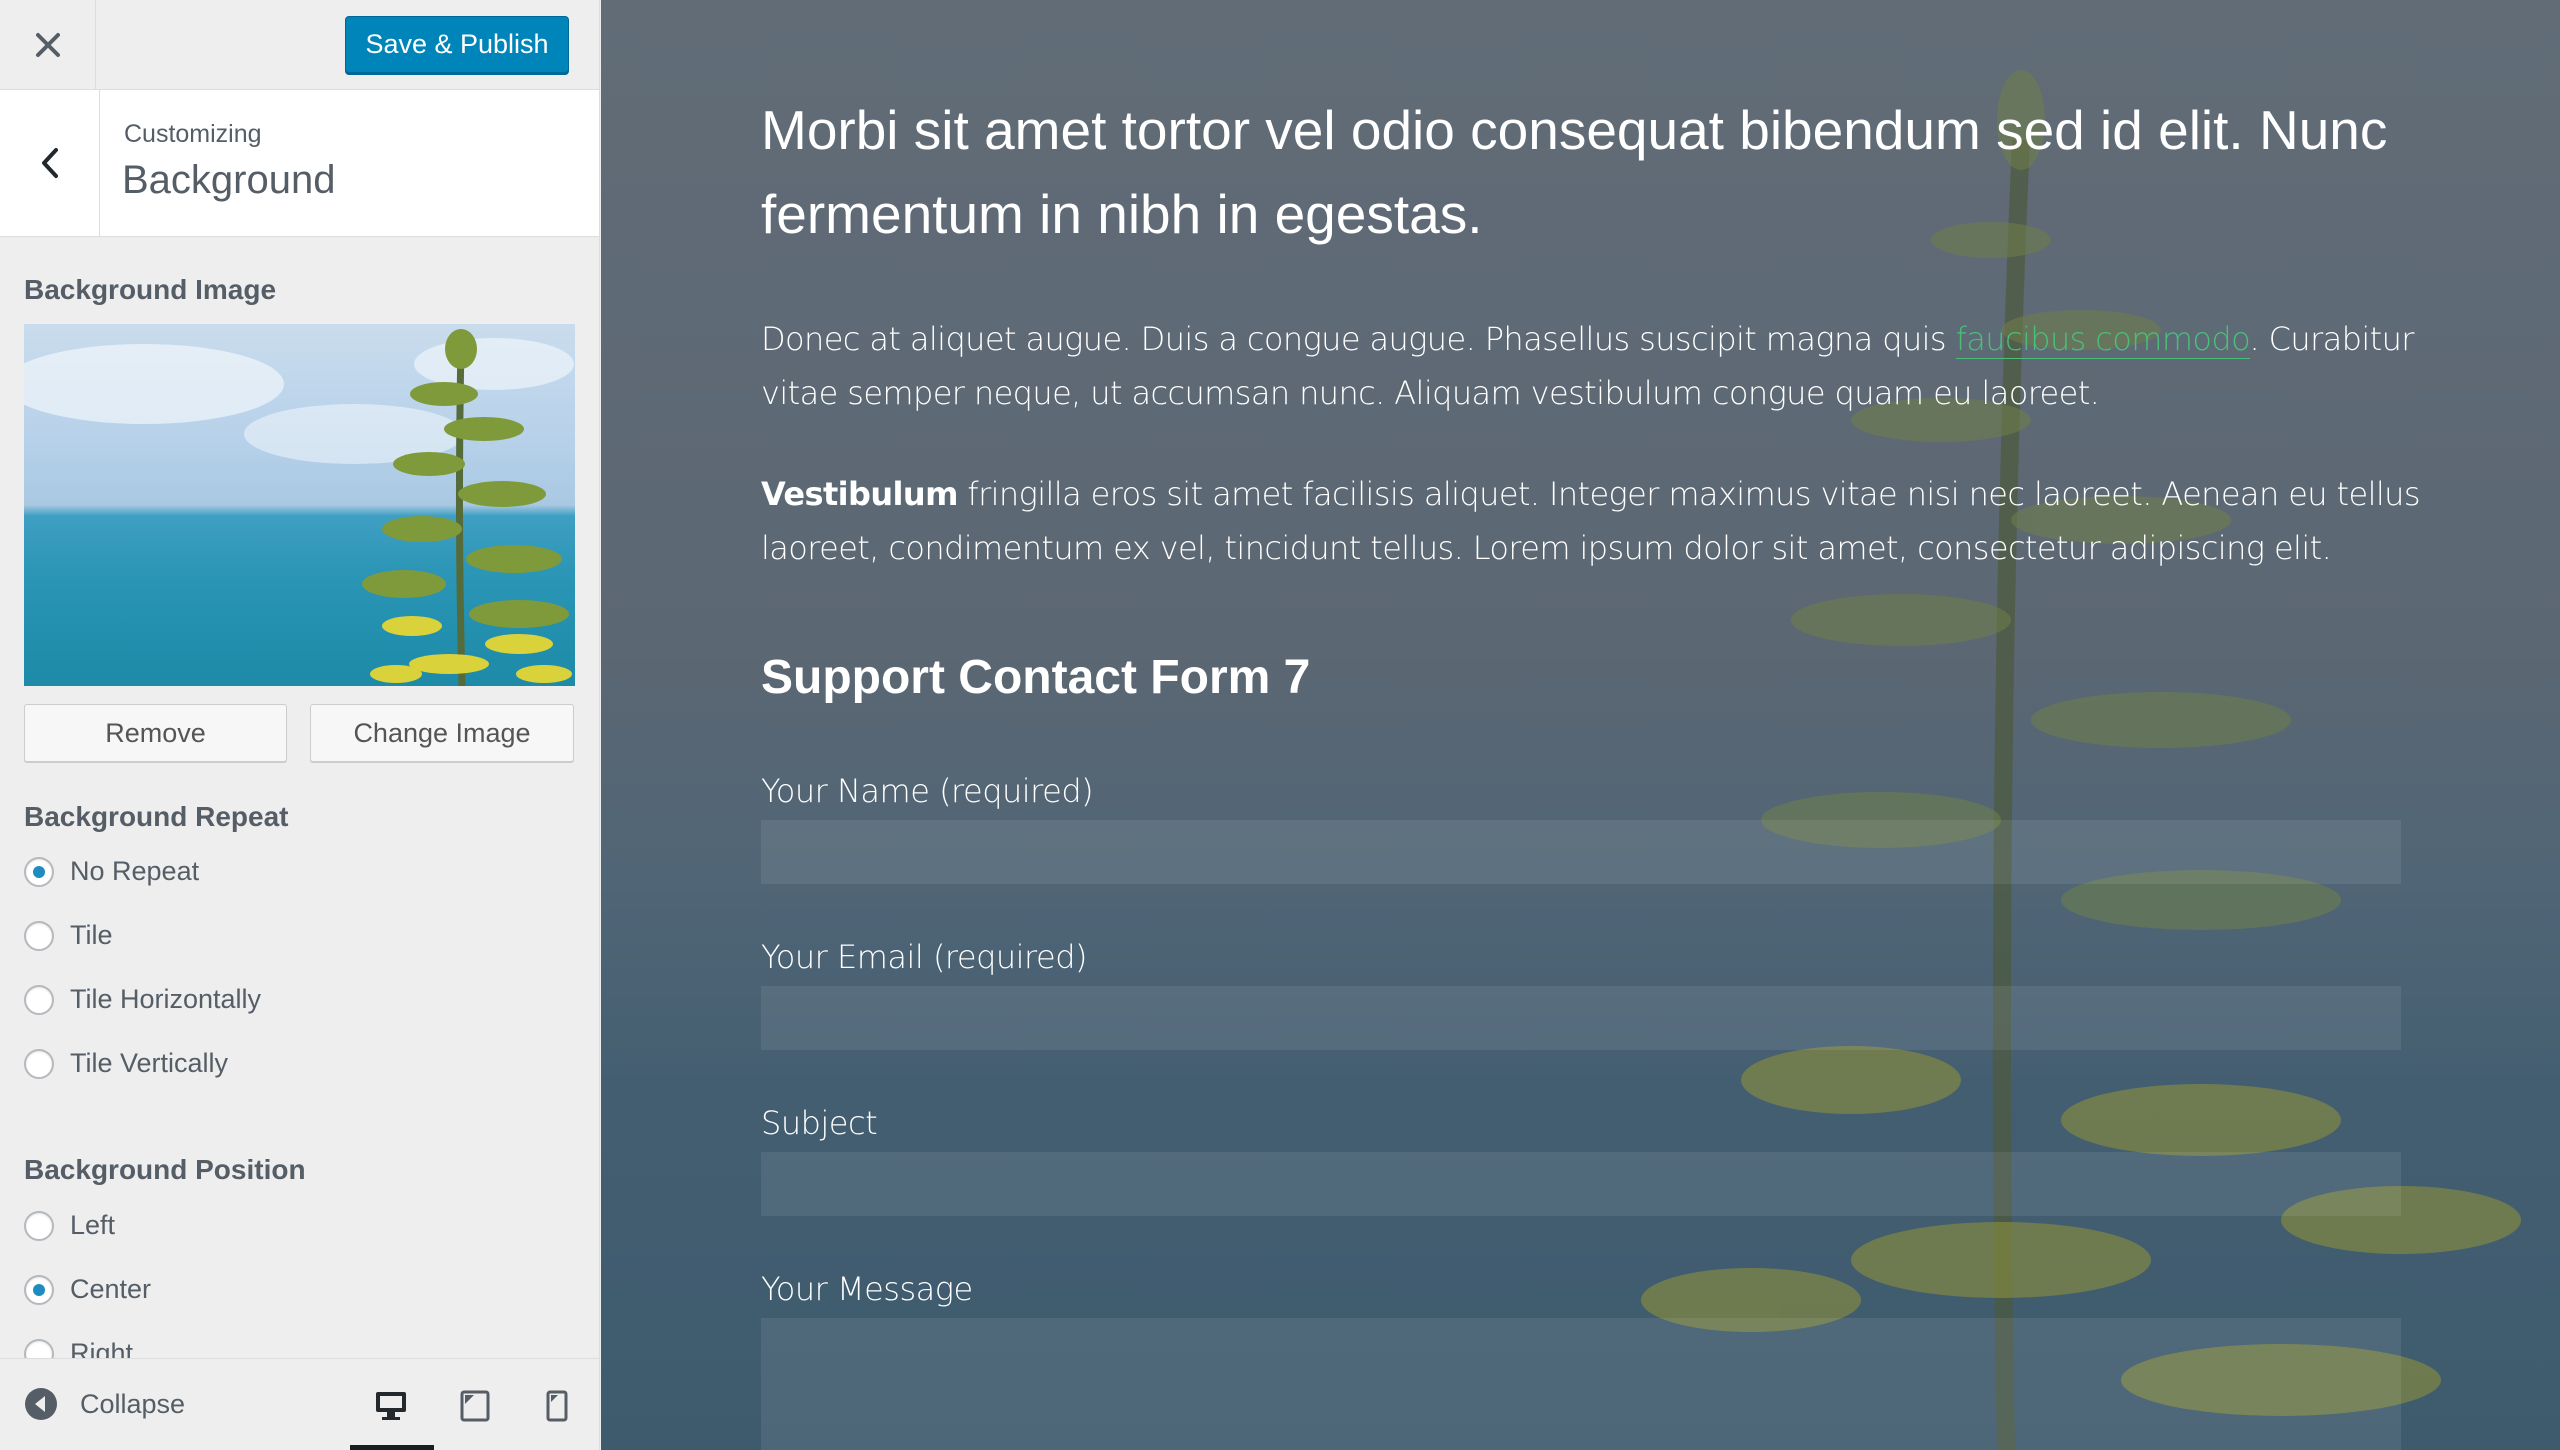 This screenshot has width=2560, height=1450. I want to click on radio-label: Tile, so click(91, 935).